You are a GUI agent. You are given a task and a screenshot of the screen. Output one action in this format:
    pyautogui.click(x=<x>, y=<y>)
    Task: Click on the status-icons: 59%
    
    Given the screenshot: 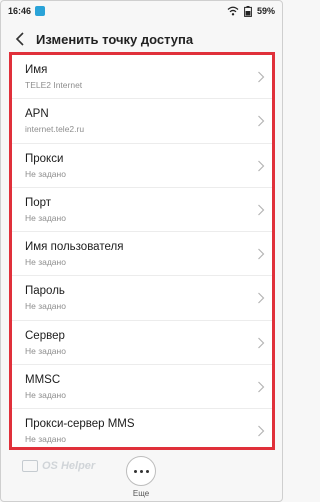 What is the action you would take?
    pyautogui.click(x=251, y=11)
    